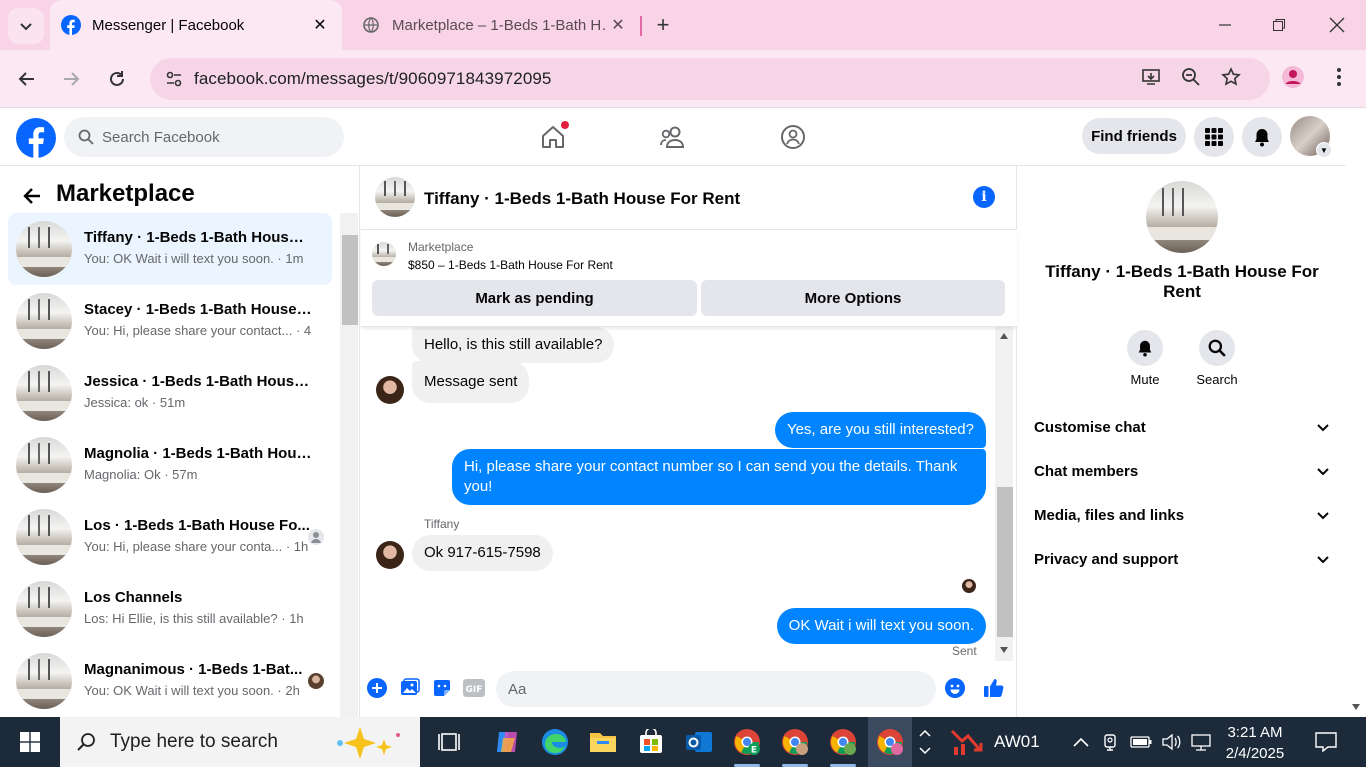 The height and width of the screenshot is (767, 1366). I want to click on facebook-logo-icon, so click(36, 138).